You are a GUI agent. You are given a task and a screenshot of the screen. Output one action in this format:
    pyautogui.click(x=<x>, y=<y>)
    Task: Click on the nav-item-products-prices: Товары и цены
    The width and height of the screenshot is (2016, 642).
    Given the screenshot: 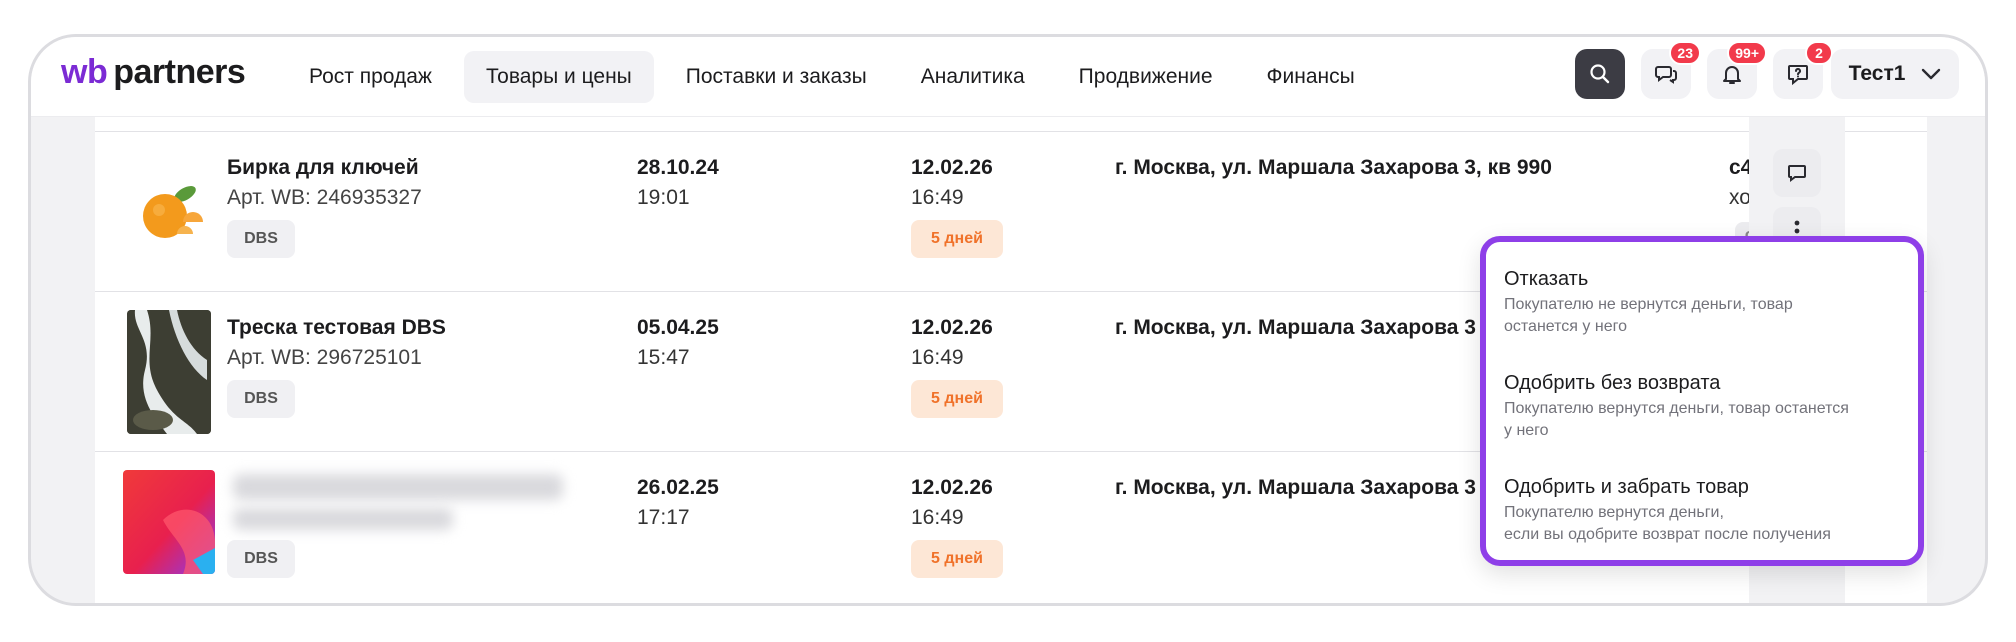 What is the action you would take?
    pyautogui.click(x=558, y=77)
    